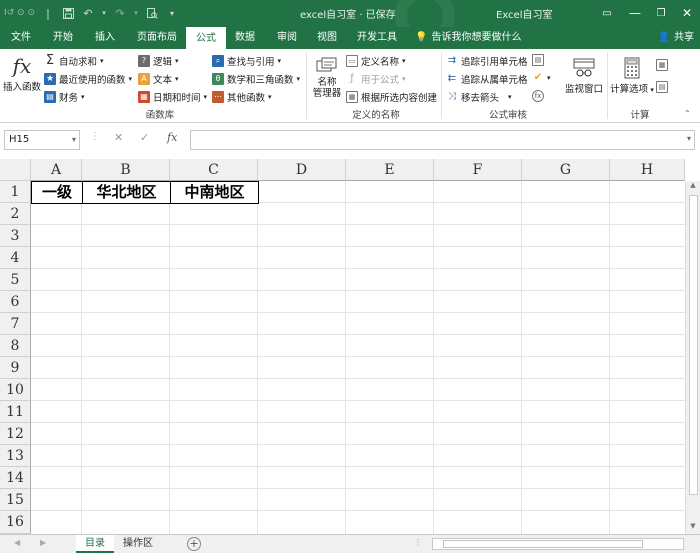  What do you see at coordinates (246, 61) in the screenshot?
I see `lookup-button: ⌕ 查找与引用 ▾` at bounding box center [246, 61].